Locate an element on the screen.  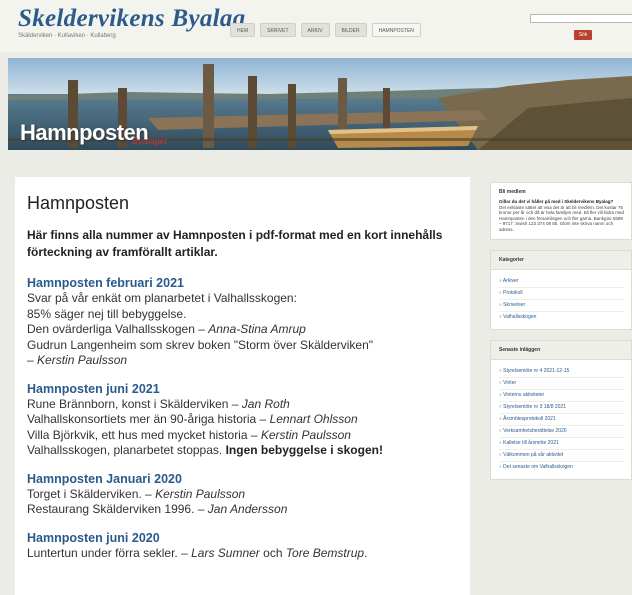
recent-post-link: Verksamhetsberättelse 2020 is located at coordinates (562, 432).